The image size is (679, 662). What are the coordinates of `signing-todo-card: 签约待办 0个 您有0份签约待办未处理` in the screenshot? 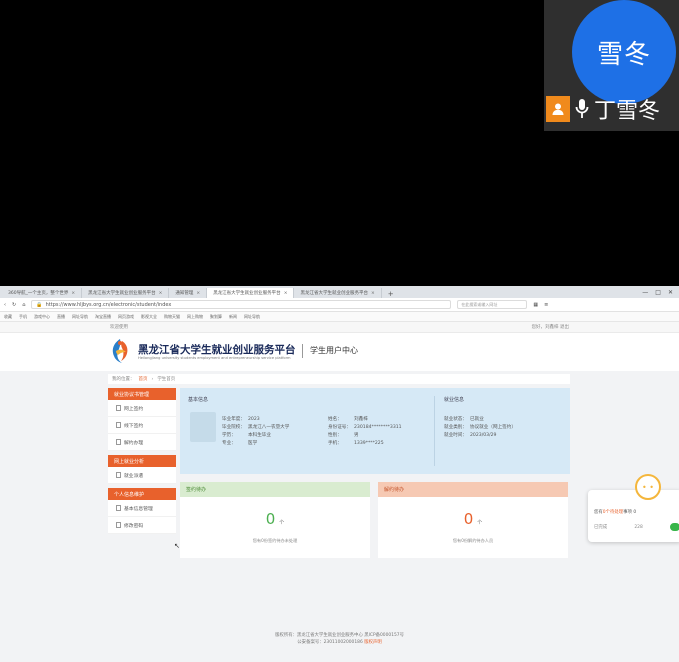 It's located at (275, 520).